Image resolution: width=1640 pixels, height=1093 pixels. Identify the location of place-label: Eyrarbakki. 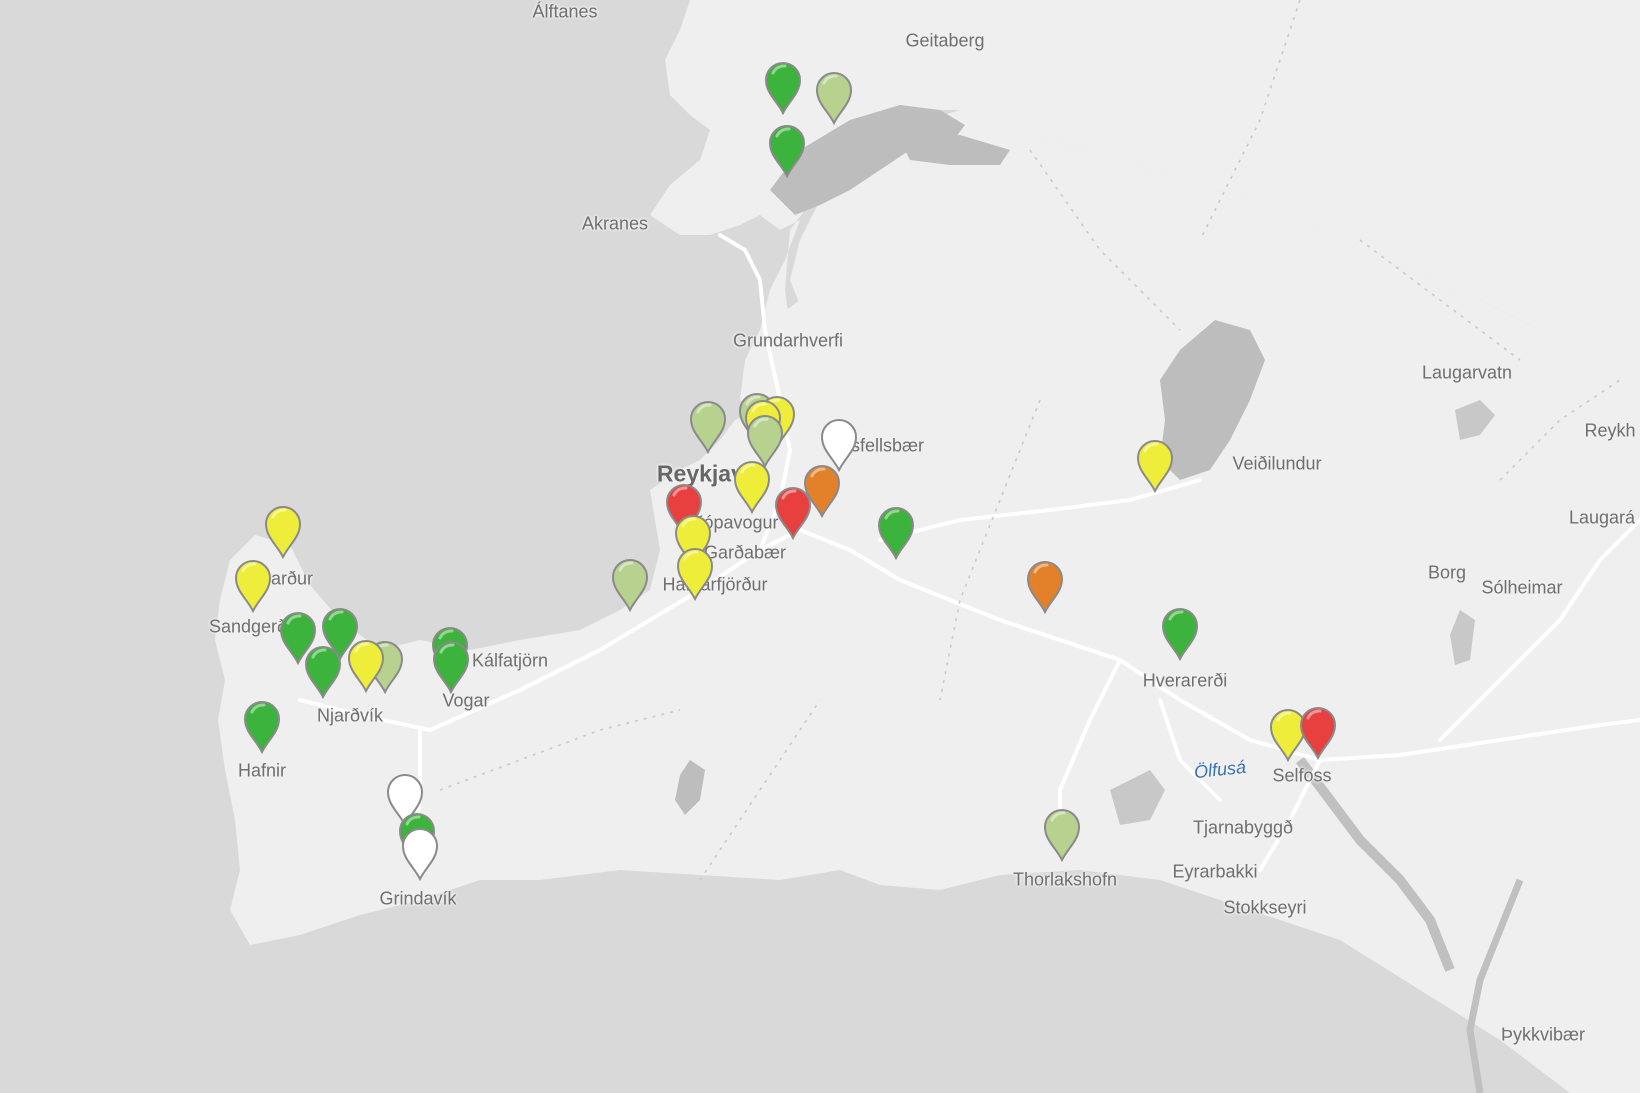
(1215, 871).